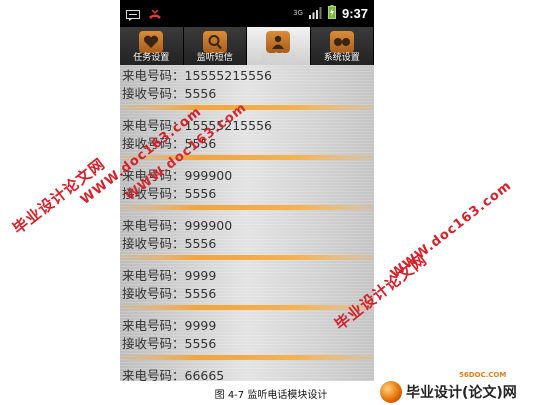 The image size is (542, 405). I want to click on tab-bar: 任务设置 监听短信 监听电话 系统设置, so click(247, 46).